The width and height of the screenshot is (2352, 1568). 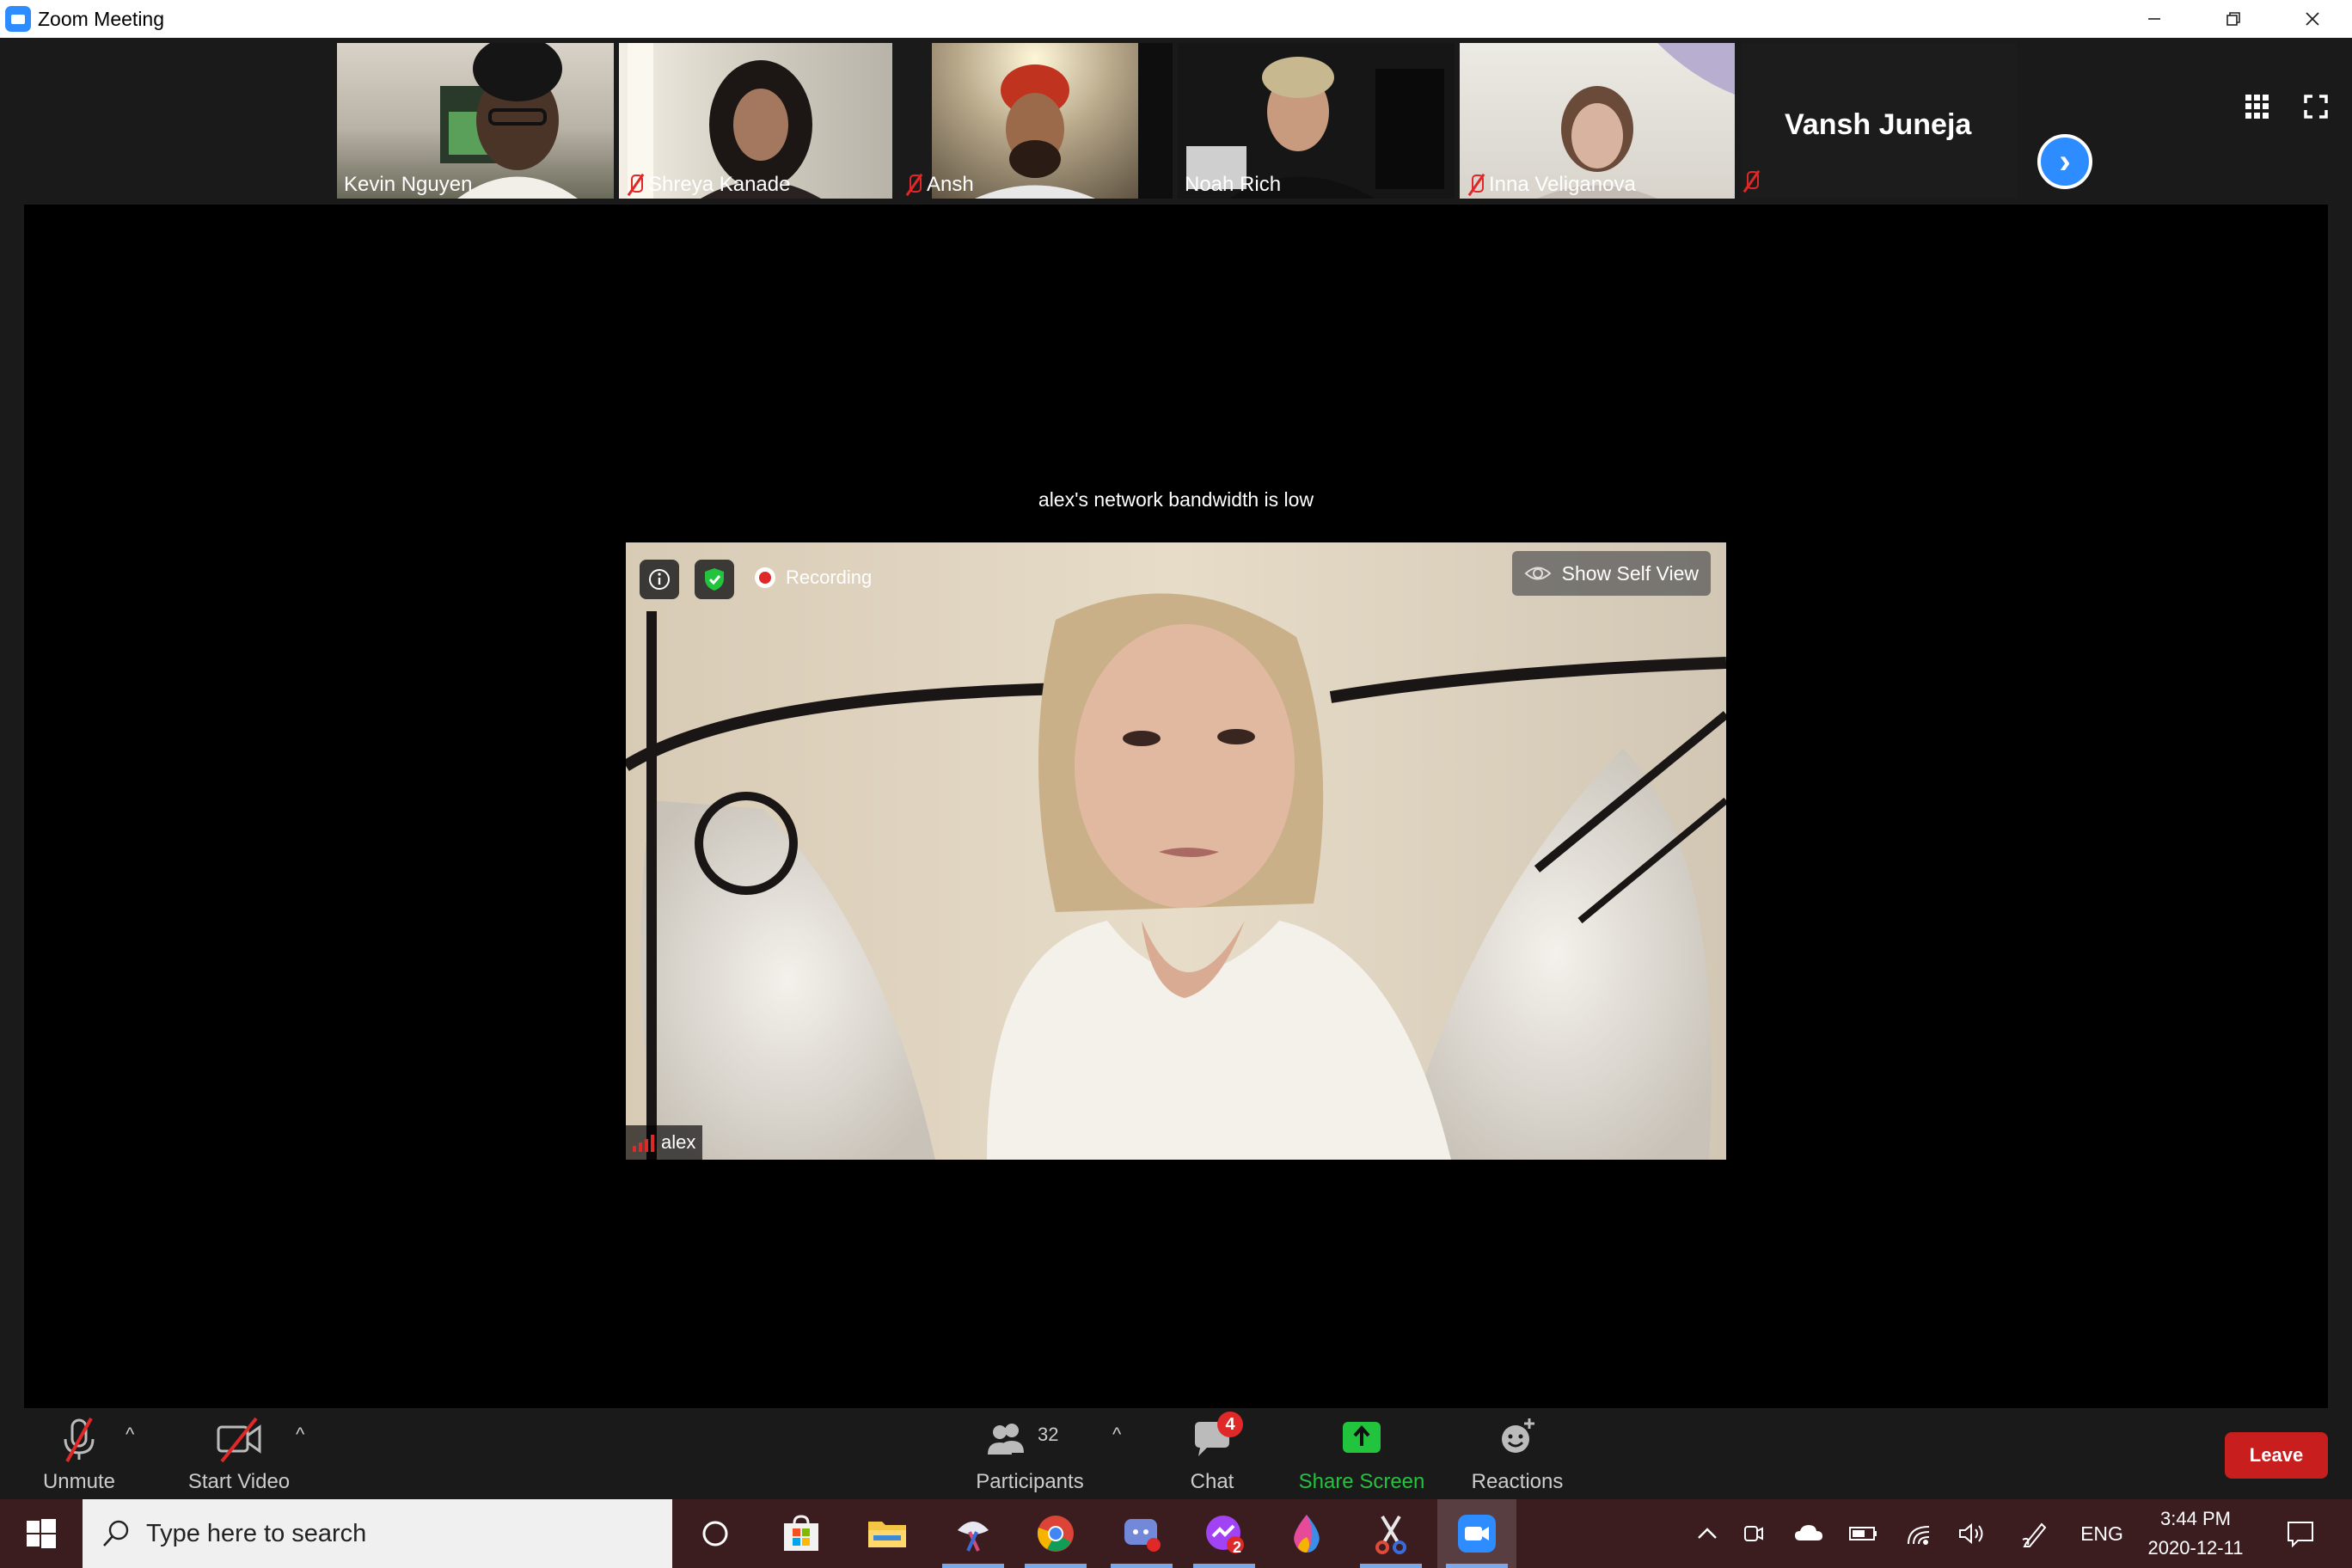 I want to click on chevron-up-icon, so click(x=1707, y=1533).